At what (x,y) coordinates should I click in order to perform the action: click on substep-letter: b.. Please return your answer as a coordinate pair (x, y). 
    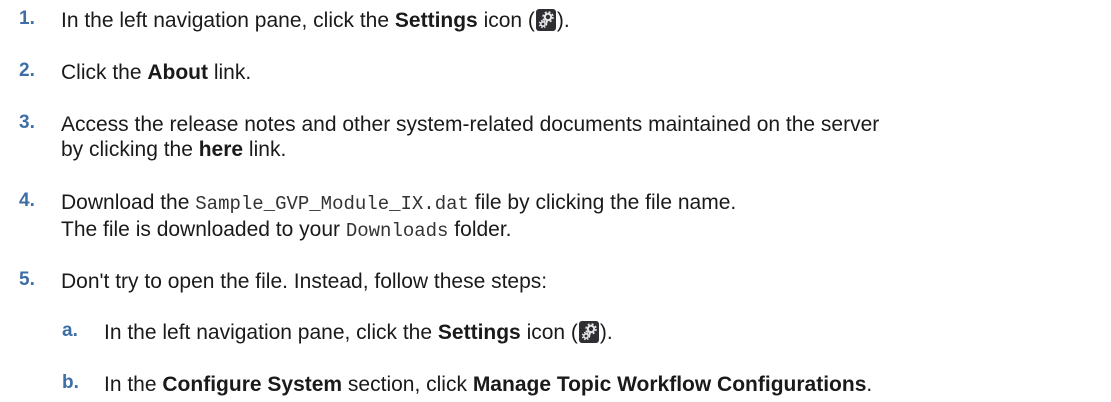
    Looking at the image, I should click on (70, 382).